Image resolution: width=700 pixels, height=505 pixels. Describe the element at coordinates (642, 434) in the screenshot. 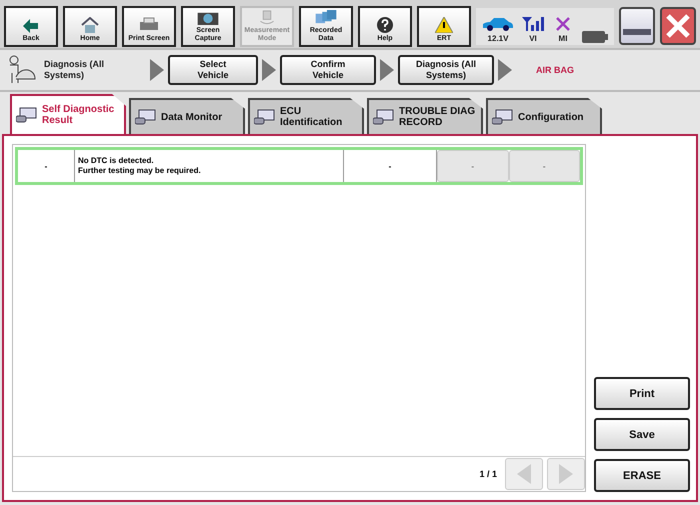

I see `action-button: Save` at that location.